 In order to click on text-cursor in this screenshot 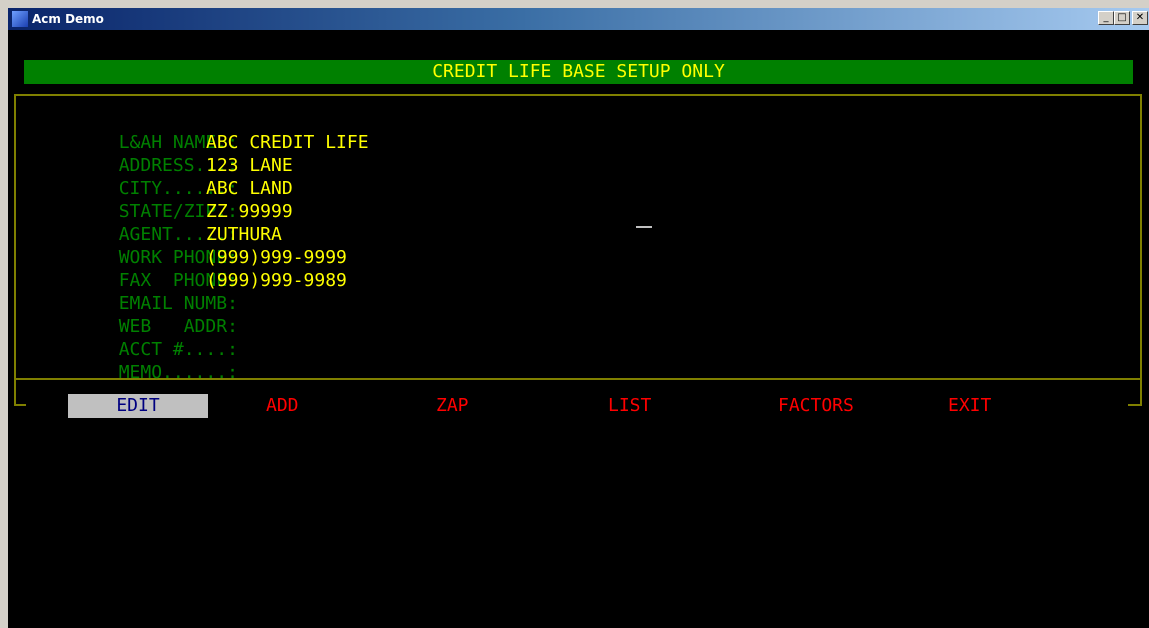, I will do `click(644, 227)`.